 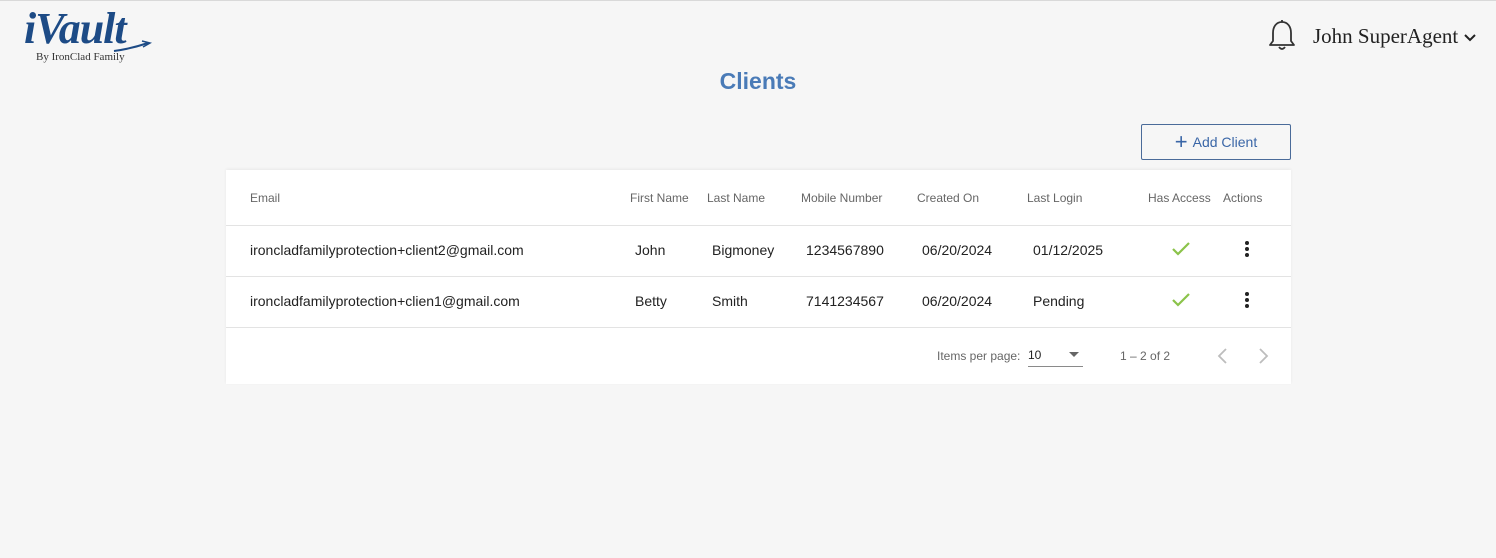 What do you see at coordinates (841, 198) in the screenshot?
I see `col-header-mobile-number: Mobile Number` at bounding box center [841, 198].